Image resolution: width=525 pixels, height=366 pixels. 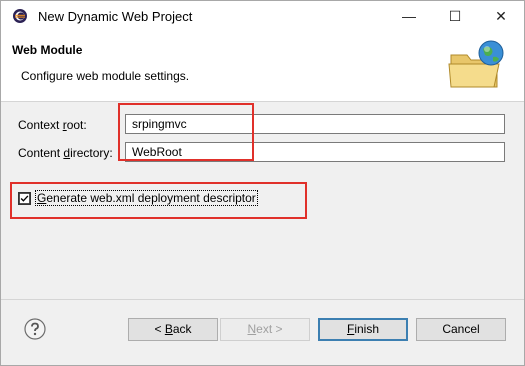 What do you see at coordinates (476, 64) in the screenshot?
I see `folder-globe-icon` at bounding box center [476, 64].